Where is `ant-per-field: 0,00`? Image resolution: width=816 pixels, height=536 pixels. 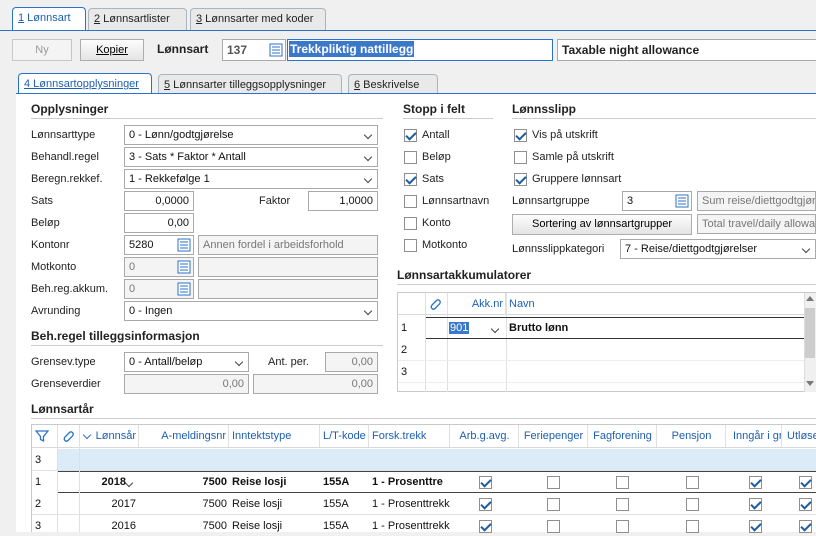
ant-per-field: 0,00 is located at coordinates (351, 362).